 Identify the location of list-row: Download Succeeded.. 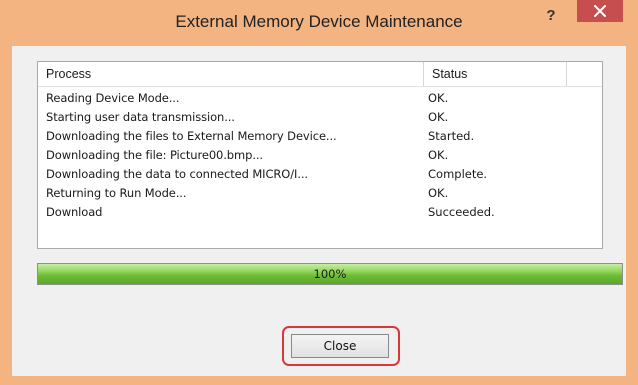
(318, 212).